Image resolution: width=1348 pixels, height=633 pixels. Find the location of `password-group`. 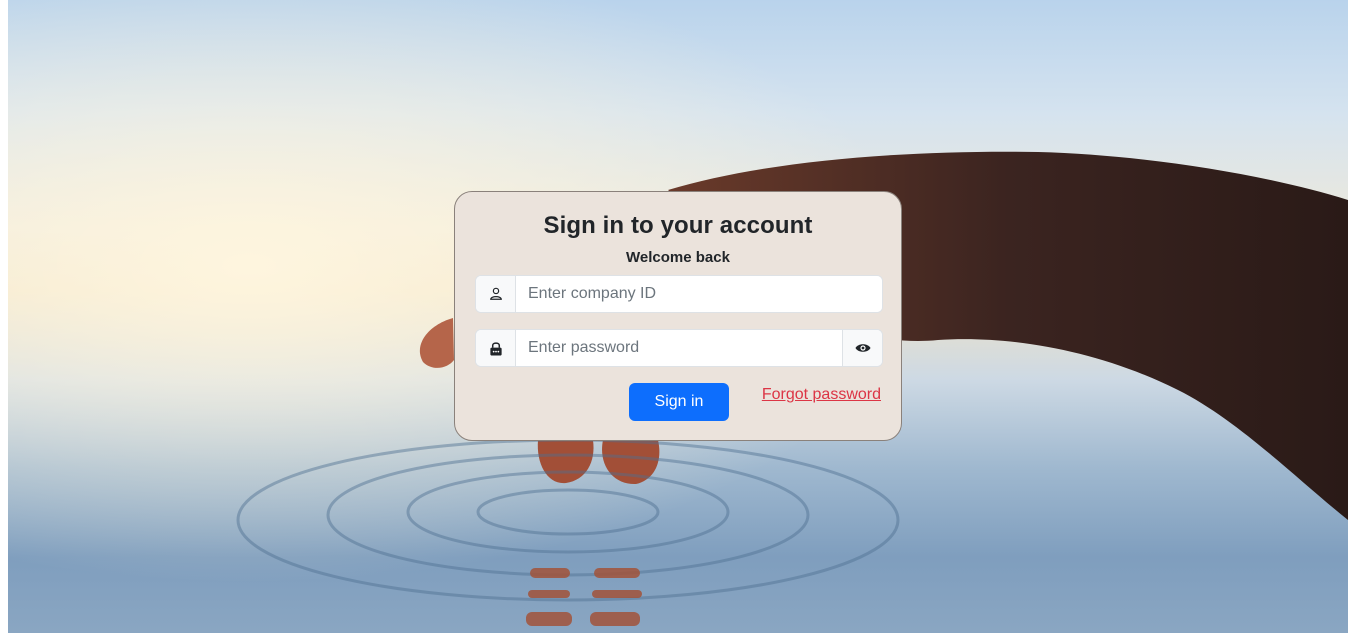

password-group is located at coordinates (679, 348).